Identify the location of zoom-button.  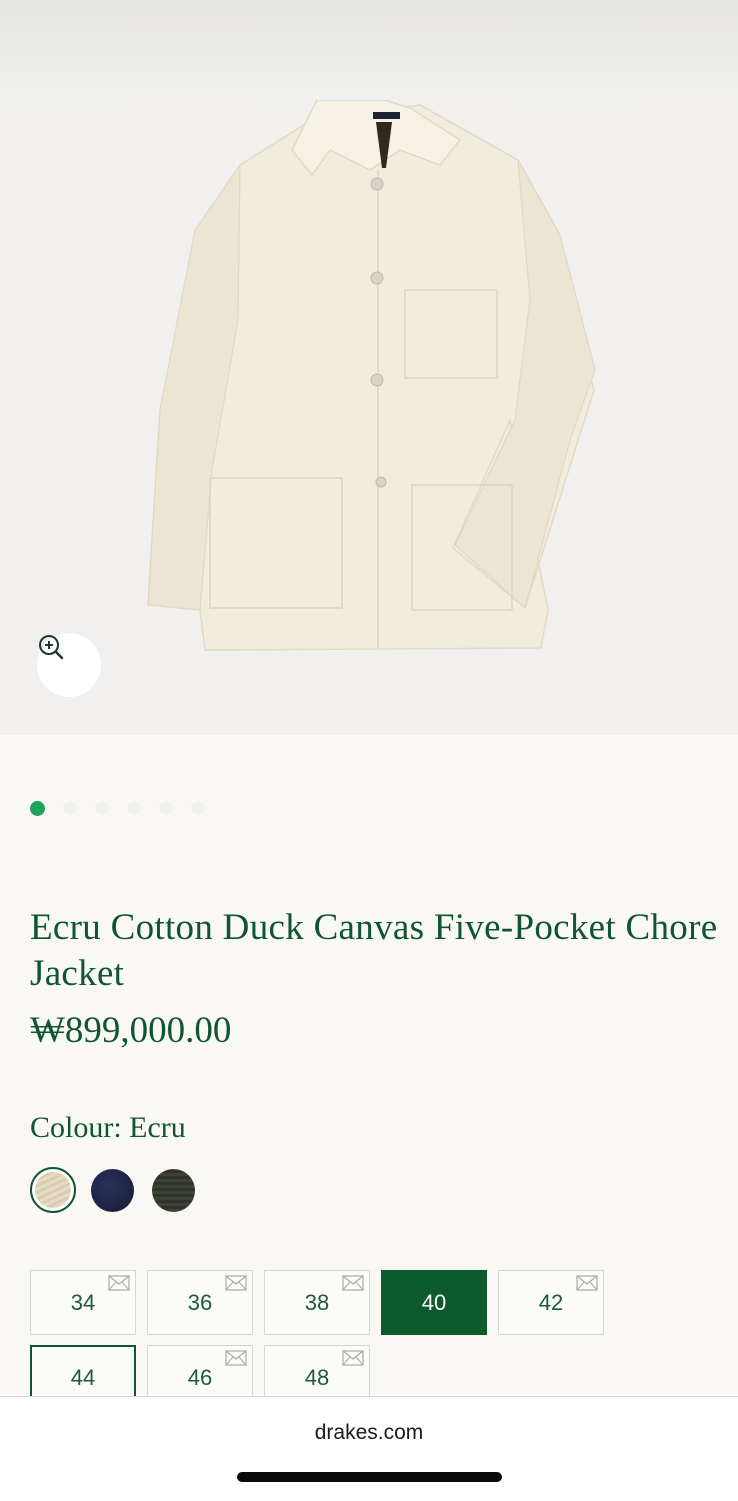
(69, 665).